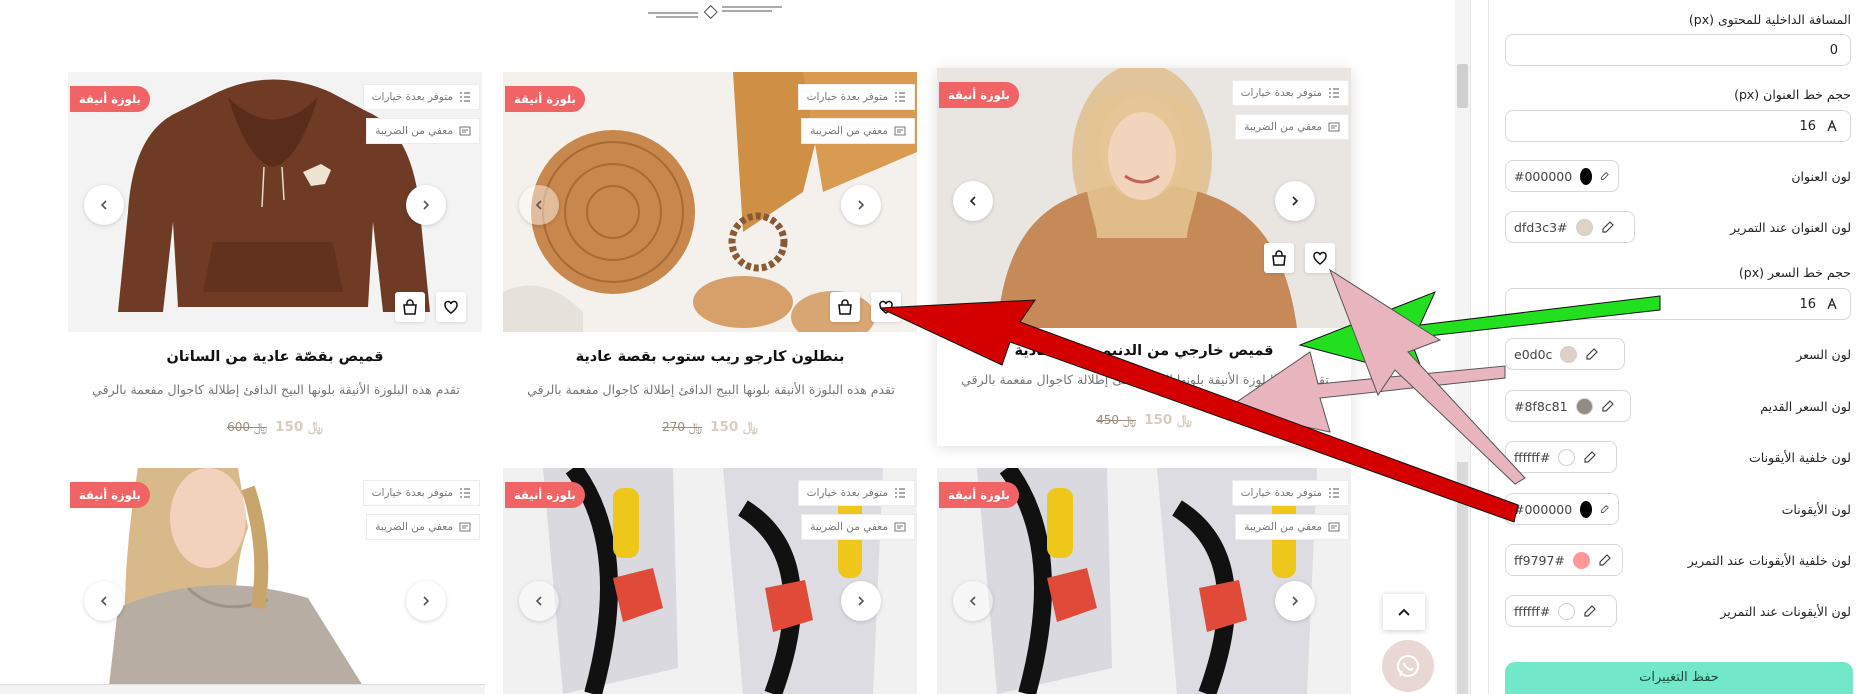 This screenshot has width=1859, height=694. Describe the element at coordinates (724, 427) in the screenshot. I see `price-value: 150` at that location.